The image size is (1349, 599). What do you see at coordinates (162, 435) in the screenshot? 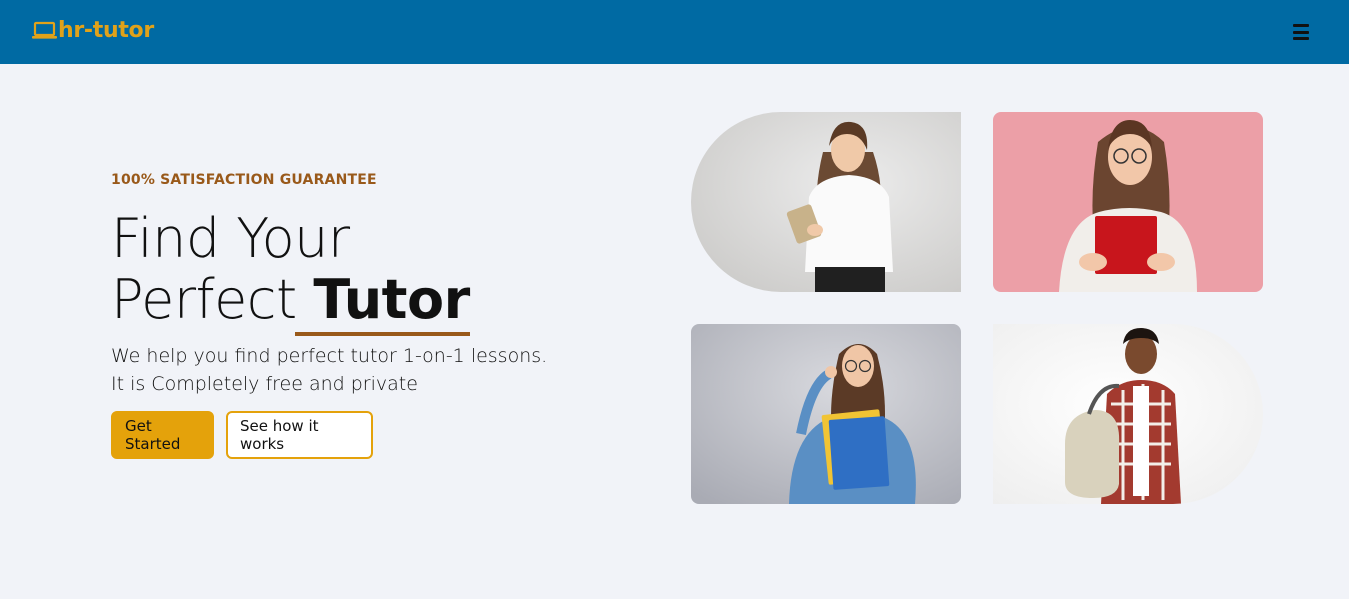
I see `get-started-button: Get Started` at bounding box center [162, 435].